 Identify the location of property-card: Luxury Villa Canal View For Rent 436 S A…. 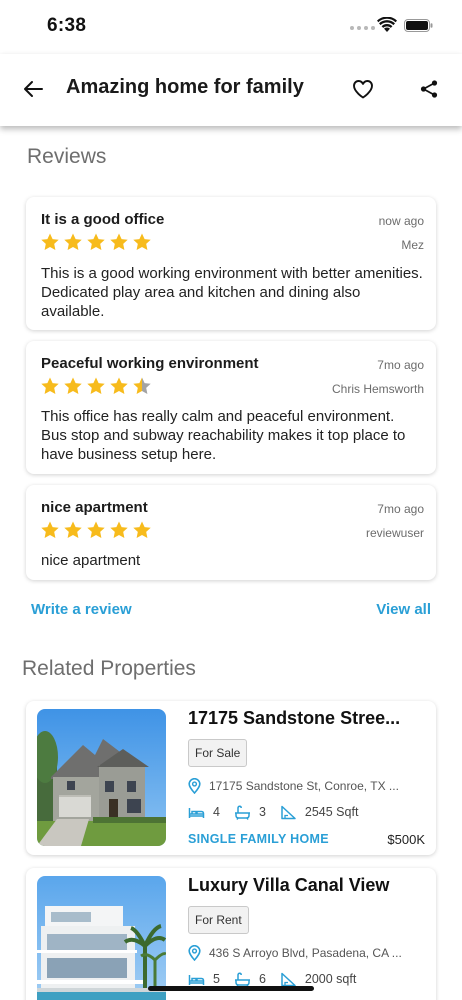
(231, 934).